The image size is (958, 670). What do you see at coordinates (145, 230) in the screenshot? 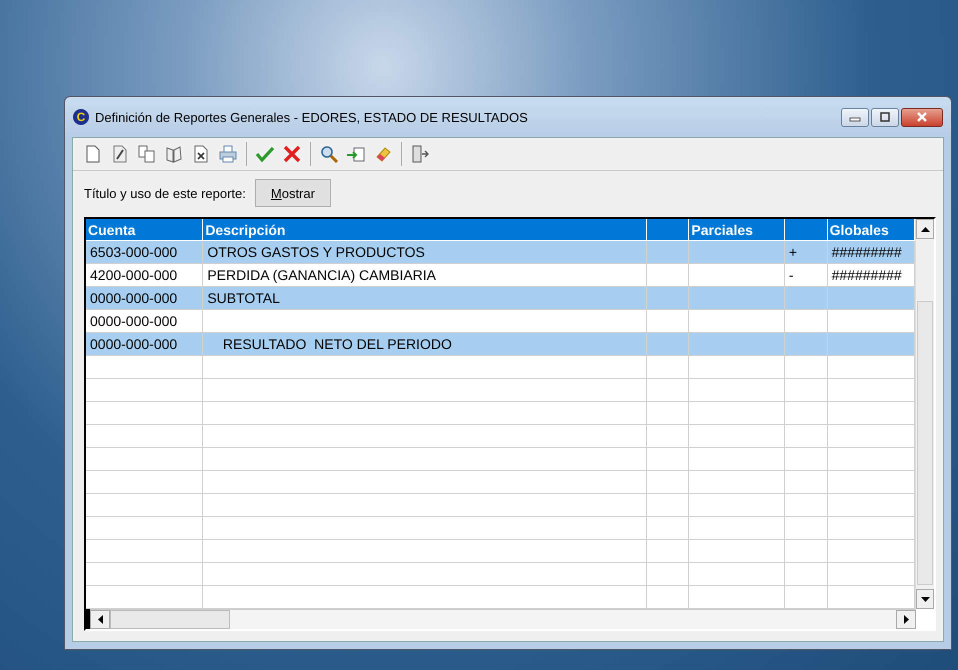
I see `column-header: Cuenta` at bounding box center [145, 230].